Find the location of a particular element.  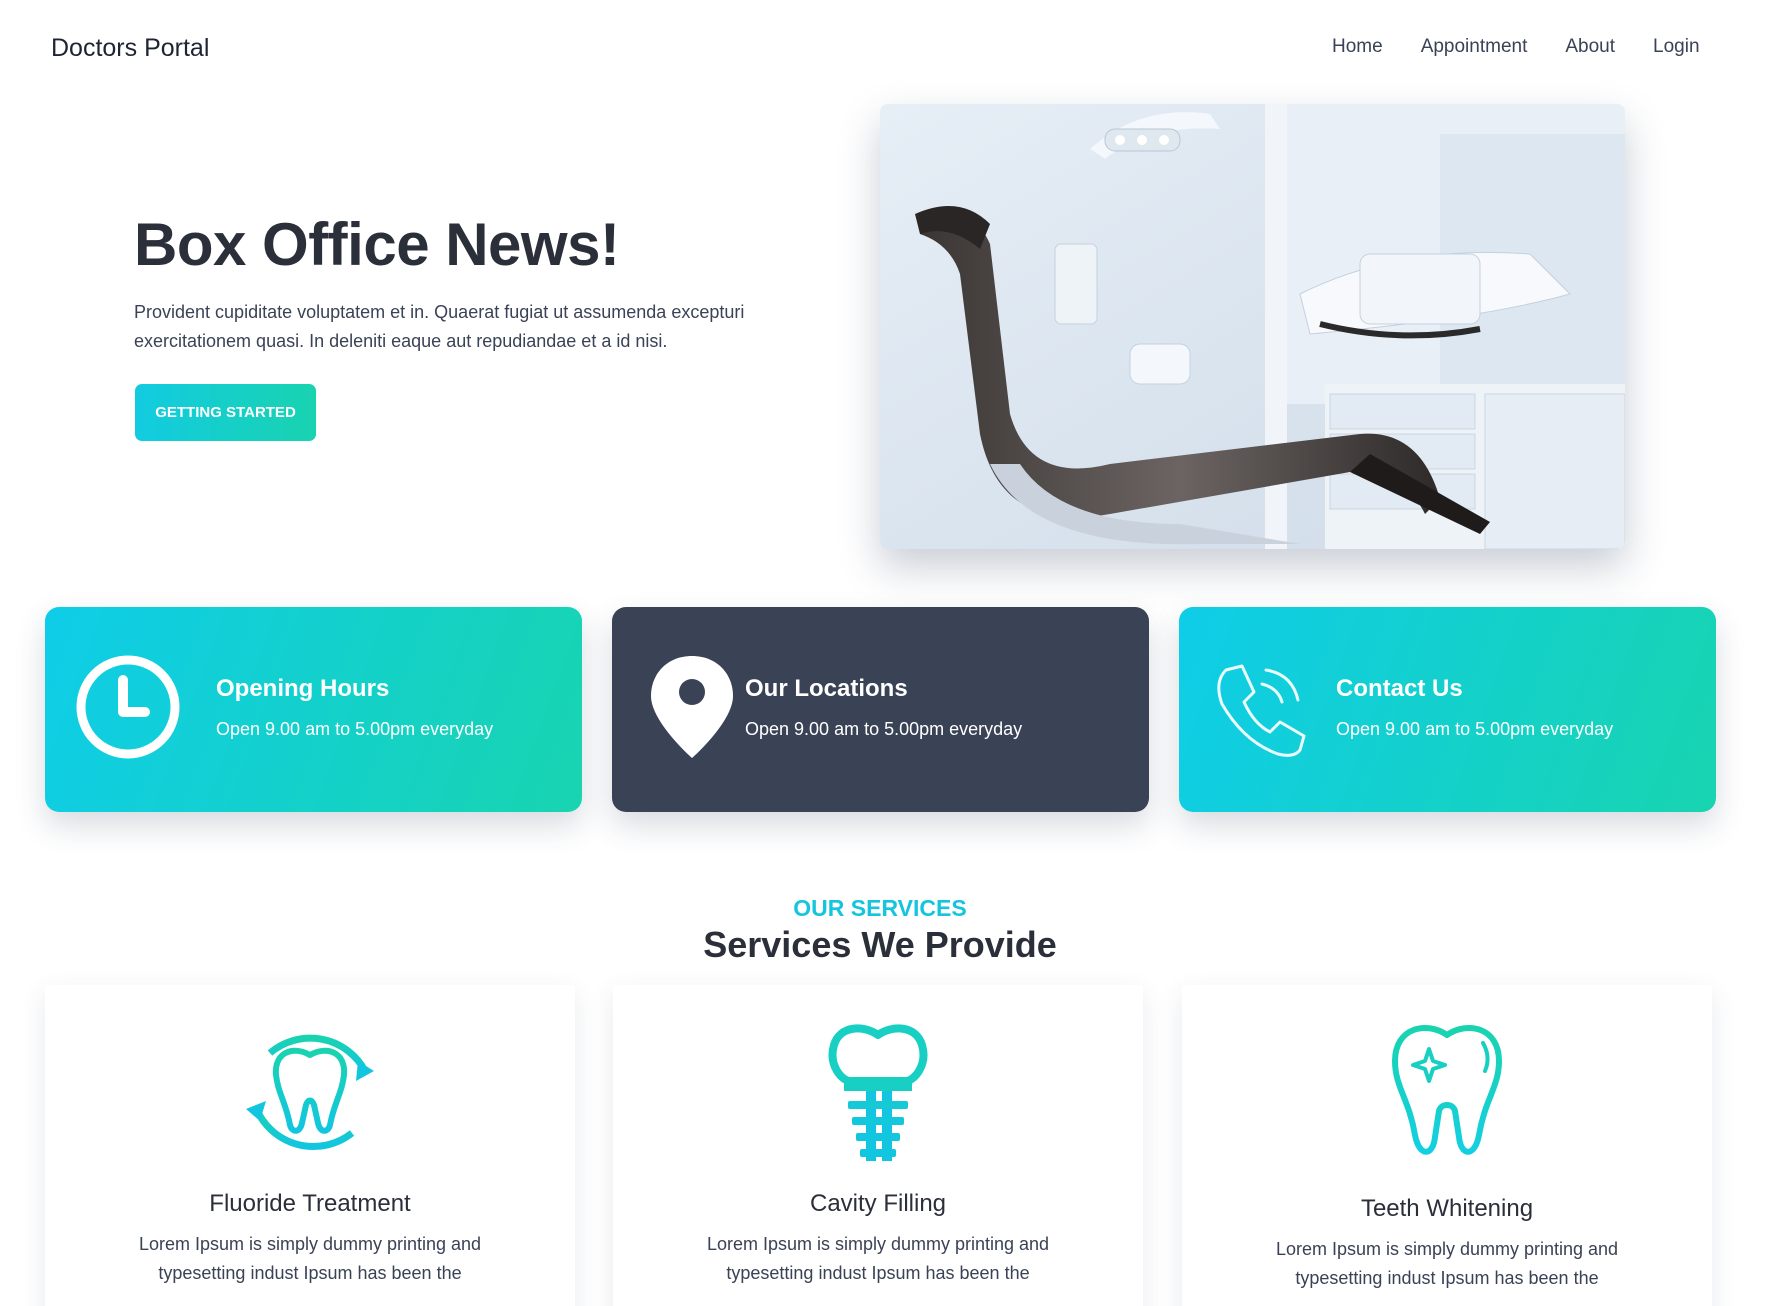

service-title: Cavity Filling is located at coordinates (878, 1203).